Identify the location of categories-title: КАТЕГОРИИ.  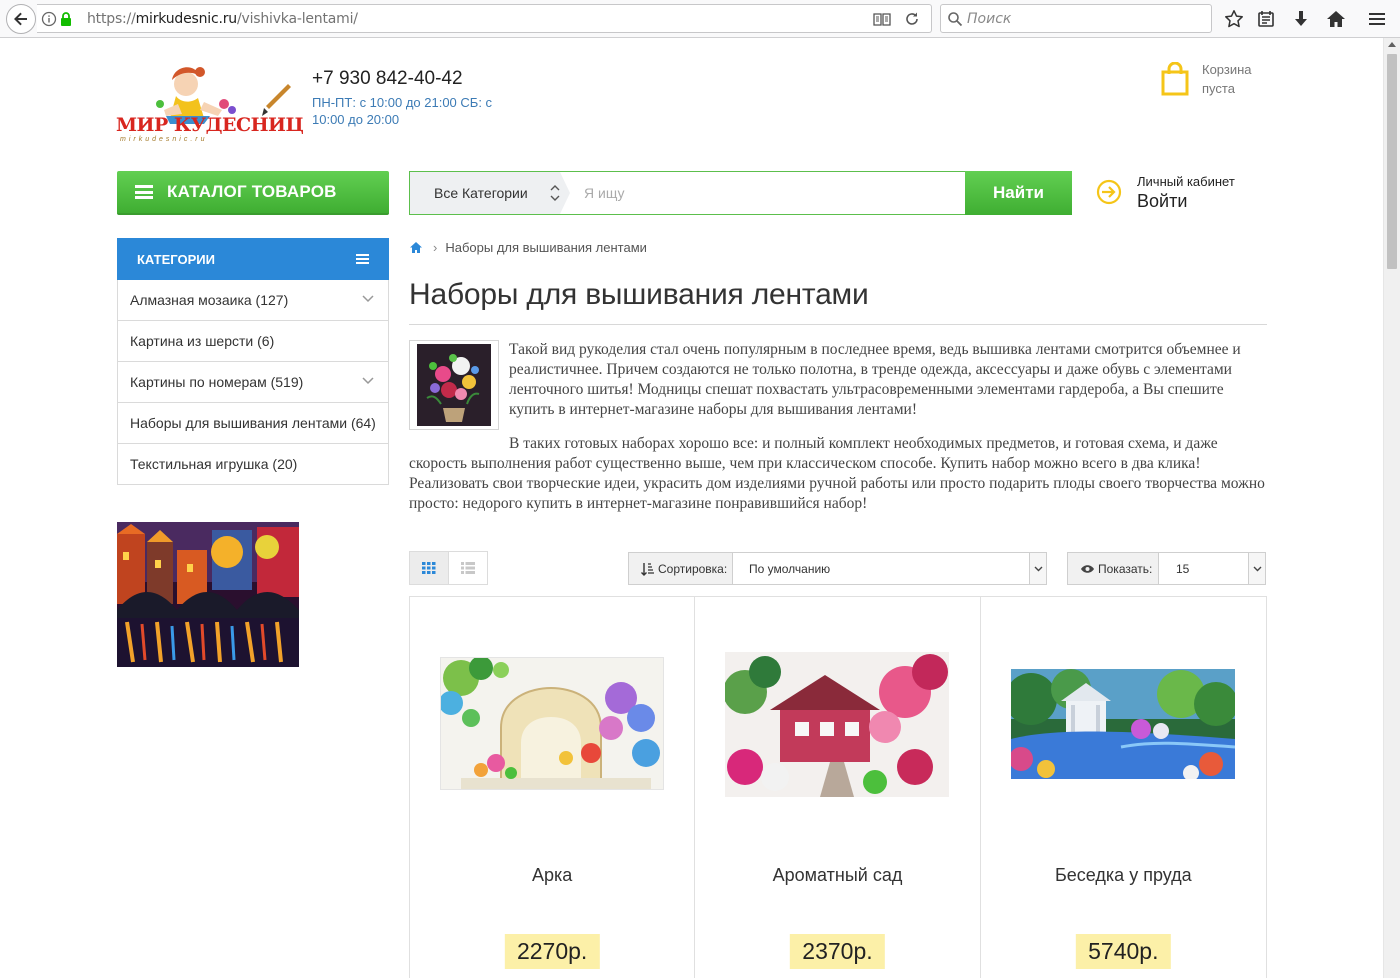
(176, 259).